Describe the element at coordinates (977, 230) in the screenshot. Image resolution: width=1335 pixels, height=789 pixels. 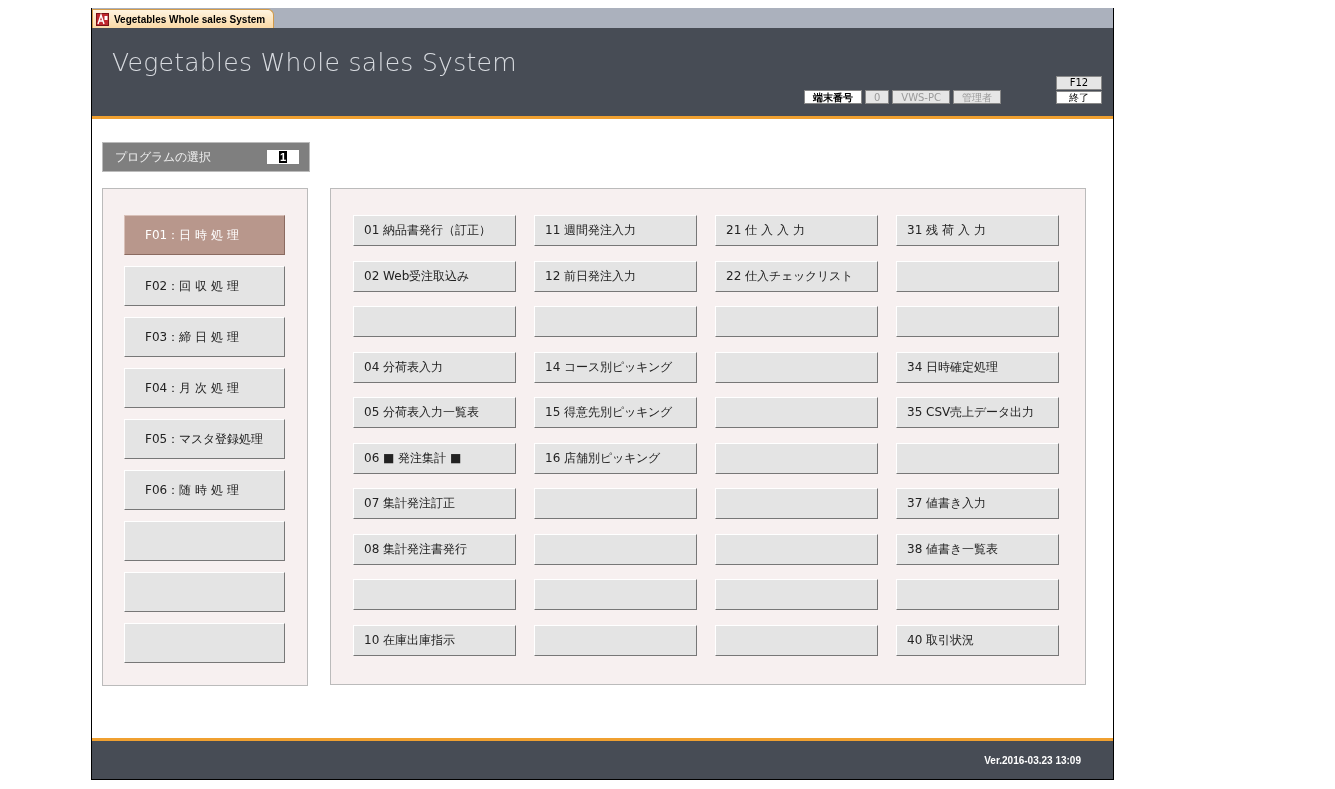
I see `program-button: 31 残 荷 入 力` at that location.